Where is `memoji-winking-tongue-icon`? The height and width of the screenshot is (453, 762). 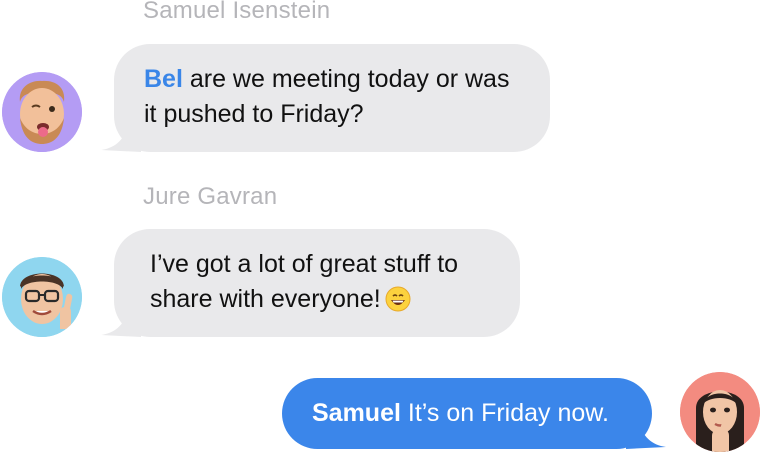
memoji-winking-tongue-icon is located at coordinates (42, 112).